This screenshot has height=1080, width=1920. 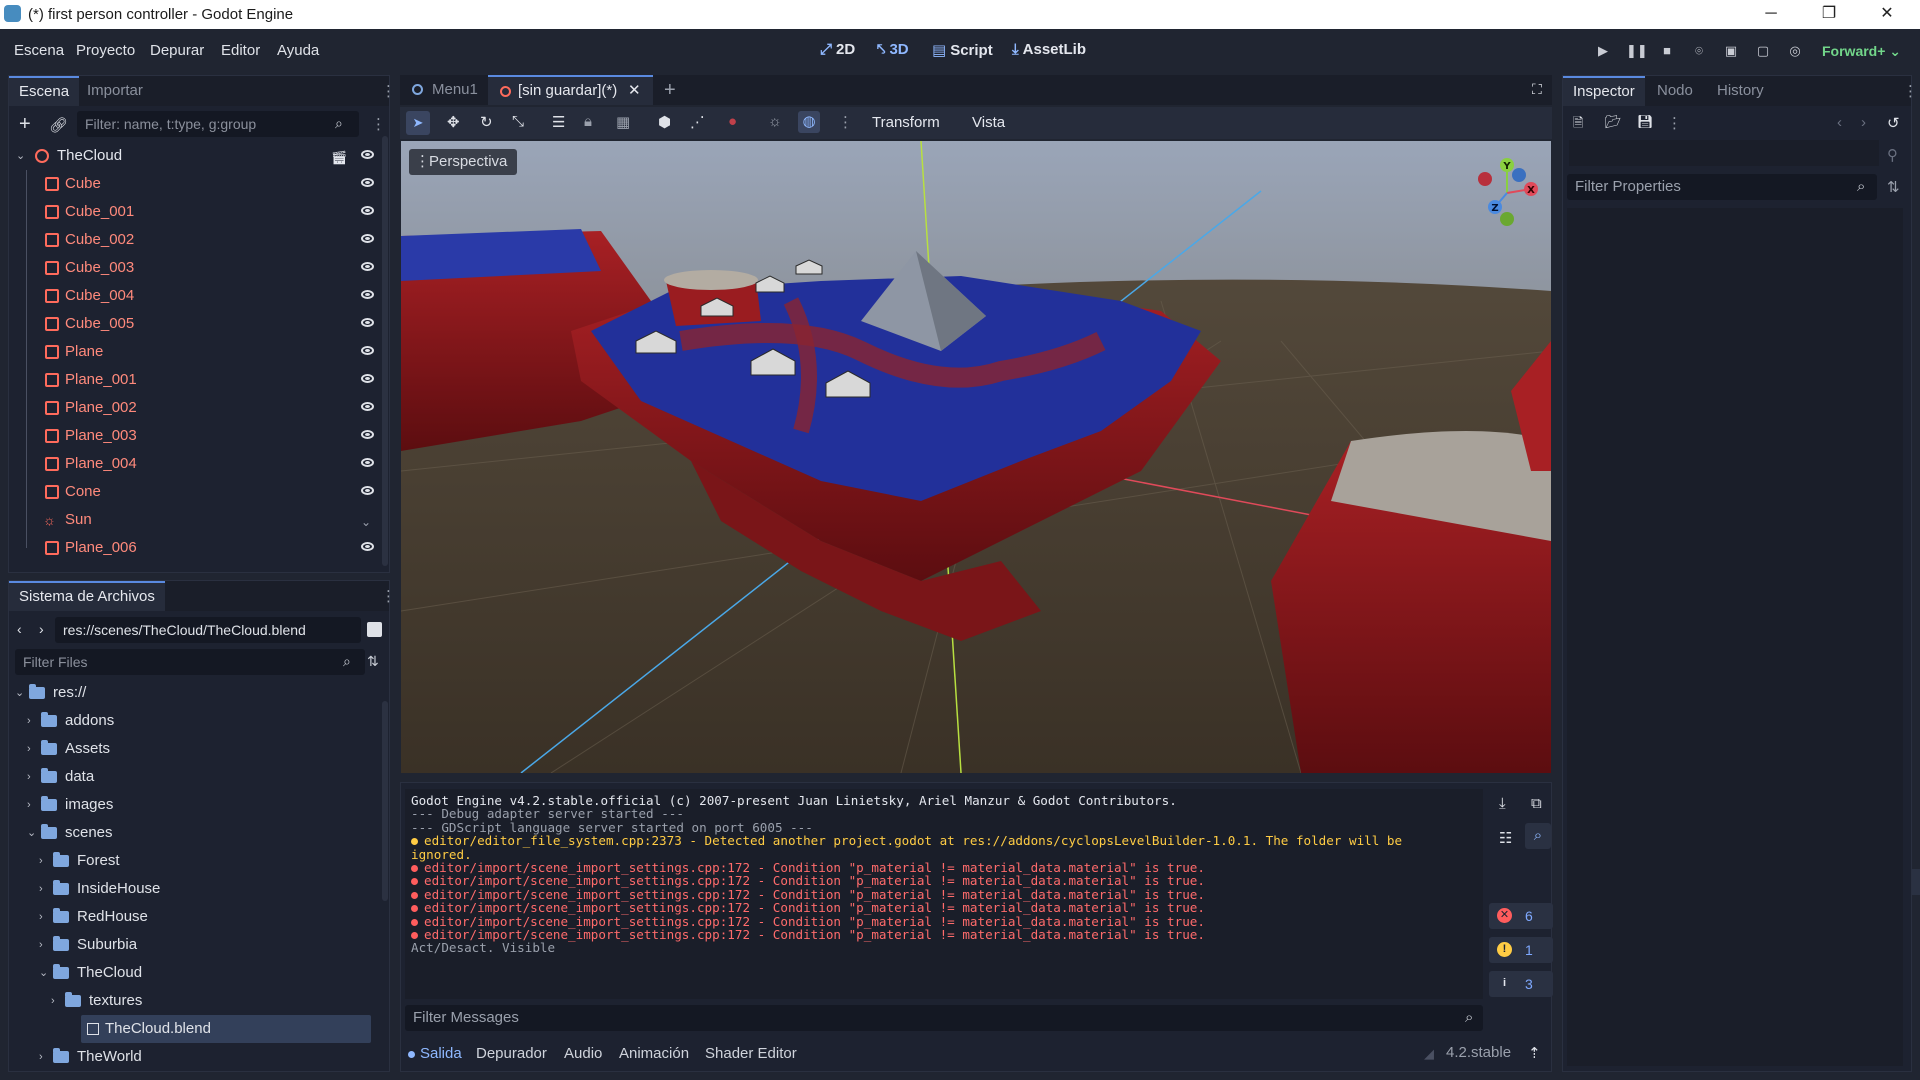 What do you see at coordinates (1771, 14) in the screenshot?
I see `minimize-button: ─` at bounding box center [1771, 14].